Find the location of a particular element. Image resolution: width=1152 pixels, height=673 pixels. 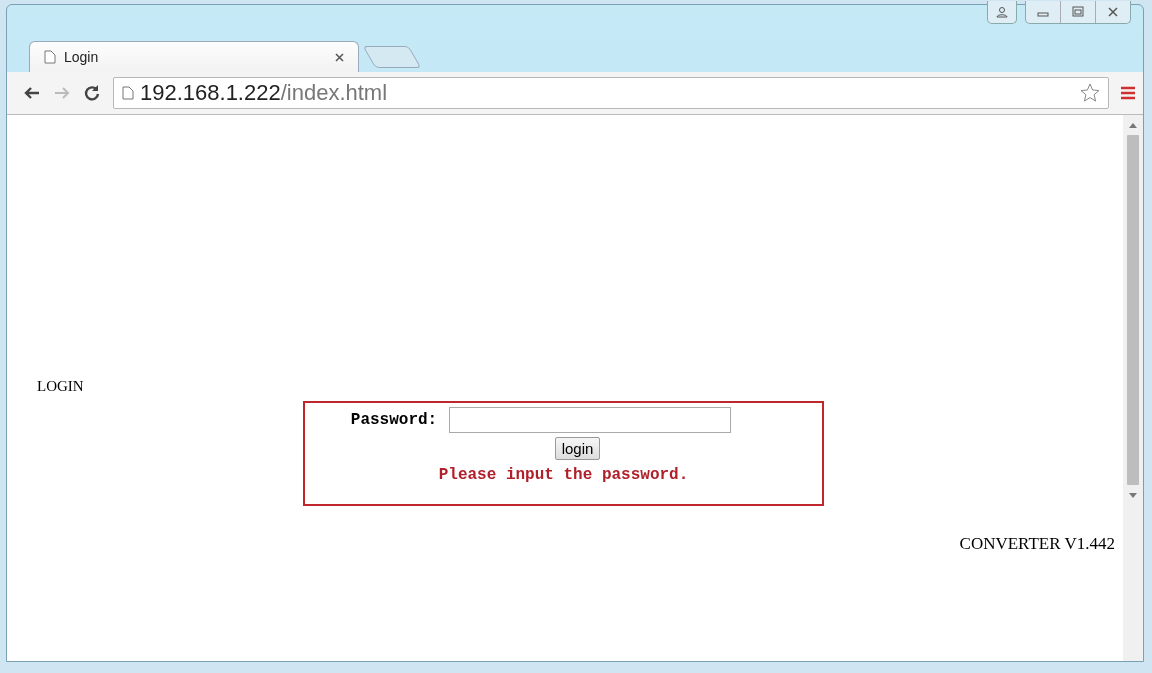

close-tab-icon is located at coordinates (339, 57).